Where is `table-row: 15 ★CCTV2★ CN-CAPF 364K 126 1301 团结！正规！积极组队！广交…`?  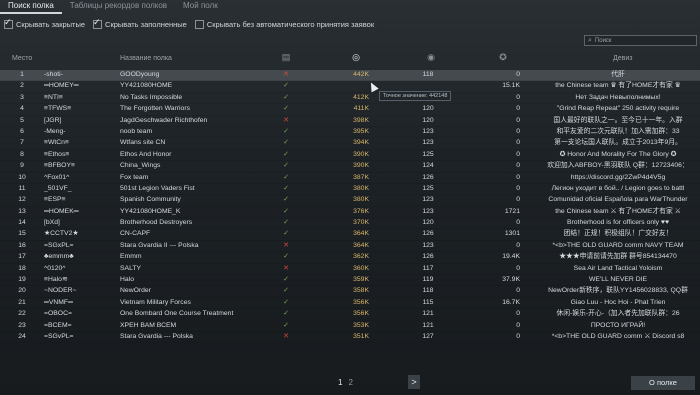 table-row: 15 ★CCTV2★ CN-CAPF 364K 126 1301 团结！正规！积极组队！广交… is located at coordinates (350, 235).